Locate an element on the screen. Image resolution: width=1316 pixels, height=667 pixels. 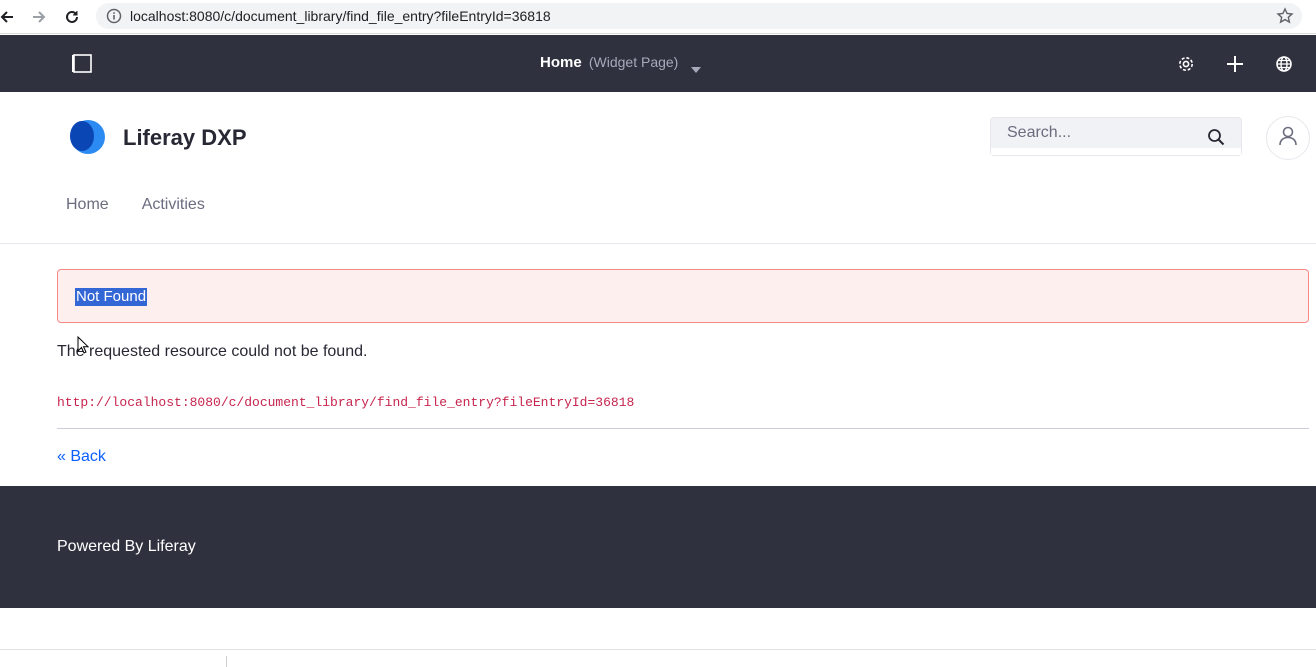
page-type-label: (Widget Page) is located at coordinates (633, 62).